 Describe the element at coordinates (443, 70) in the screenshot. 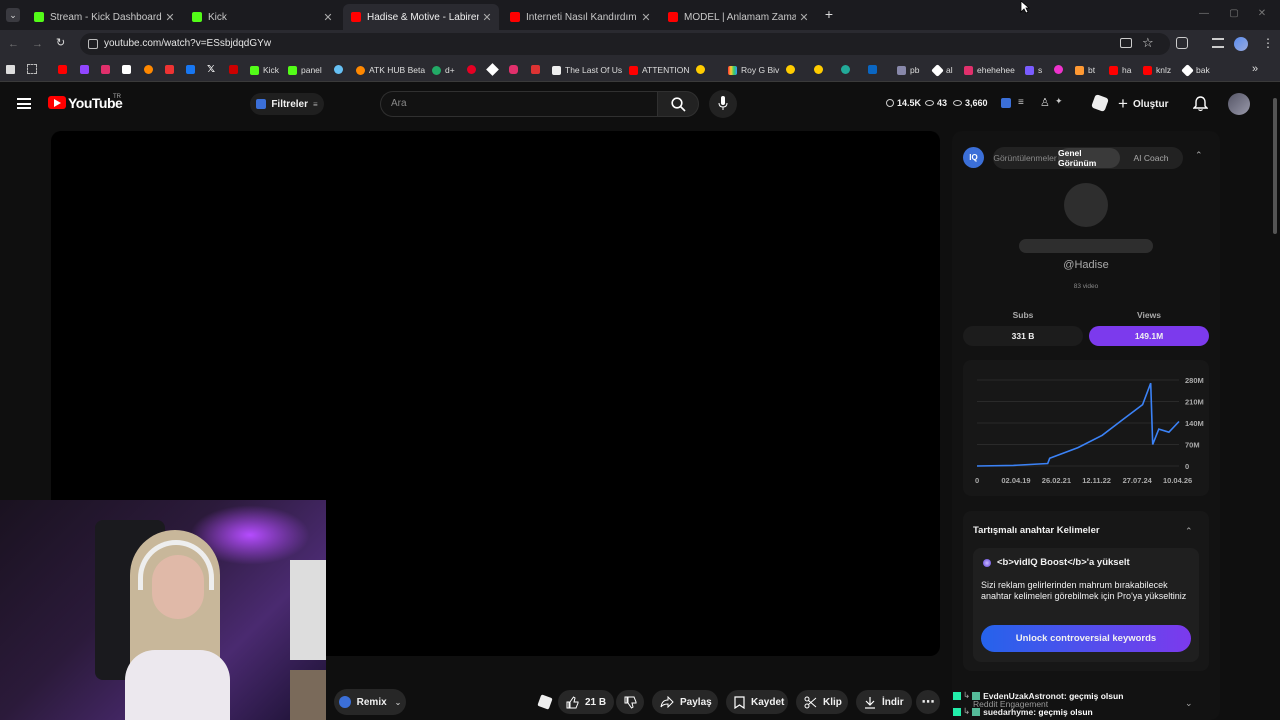

I see `bookmark-dplus: d+` at that location.